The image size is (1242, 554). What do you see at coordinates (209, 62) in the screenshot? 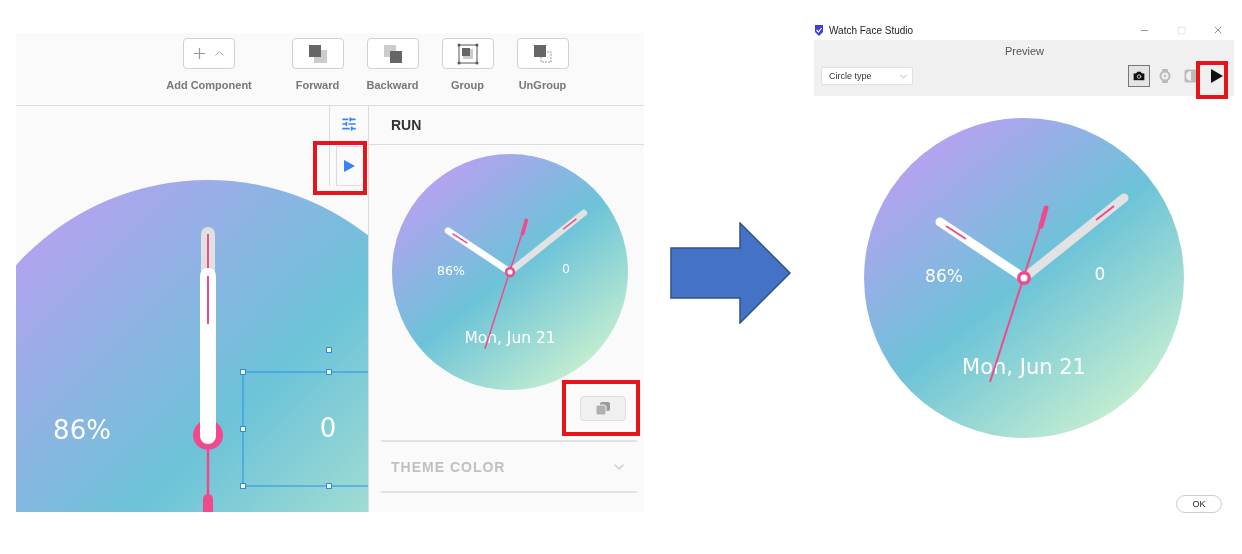
I see `toolbar-button: Add Component` at bounding box center [209, 62].